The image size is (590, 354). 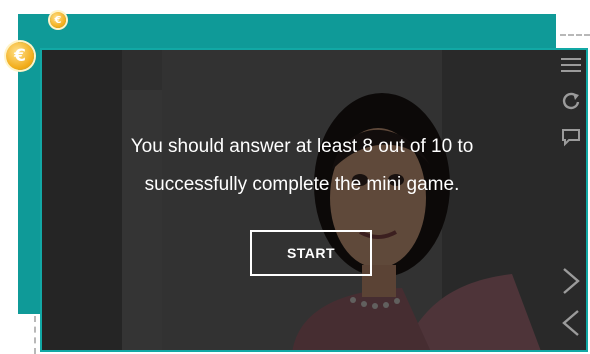 I want to click on chat-icon, so click(x=571, y=137).